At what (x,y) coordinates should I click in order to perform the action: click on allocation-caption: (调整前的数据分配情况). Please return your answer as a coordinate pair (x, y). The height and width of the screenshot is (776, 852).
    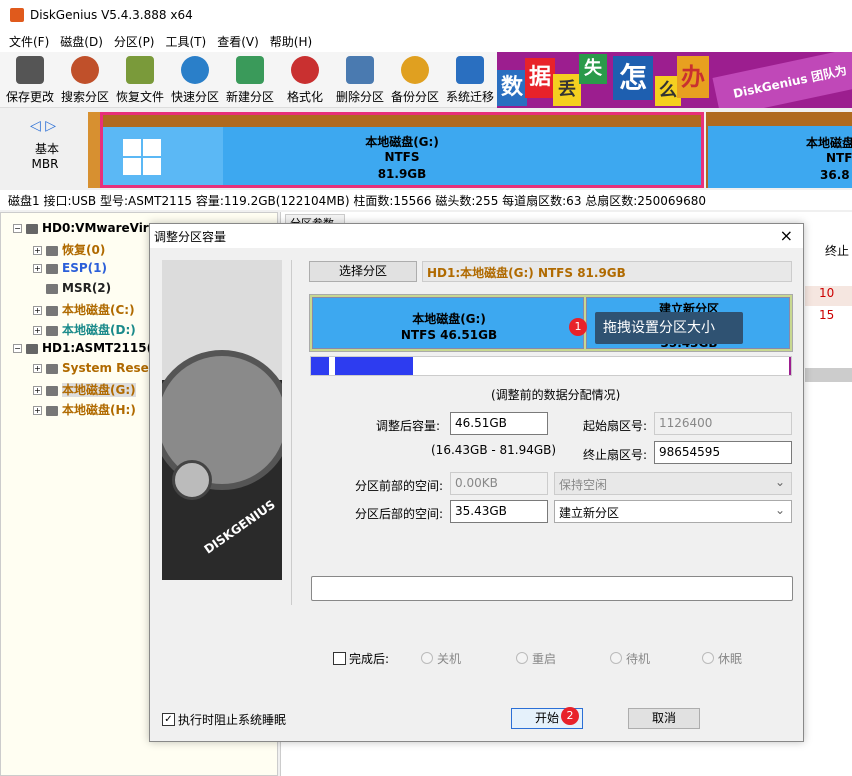
    Looking at the image, I should click on (556, 395).